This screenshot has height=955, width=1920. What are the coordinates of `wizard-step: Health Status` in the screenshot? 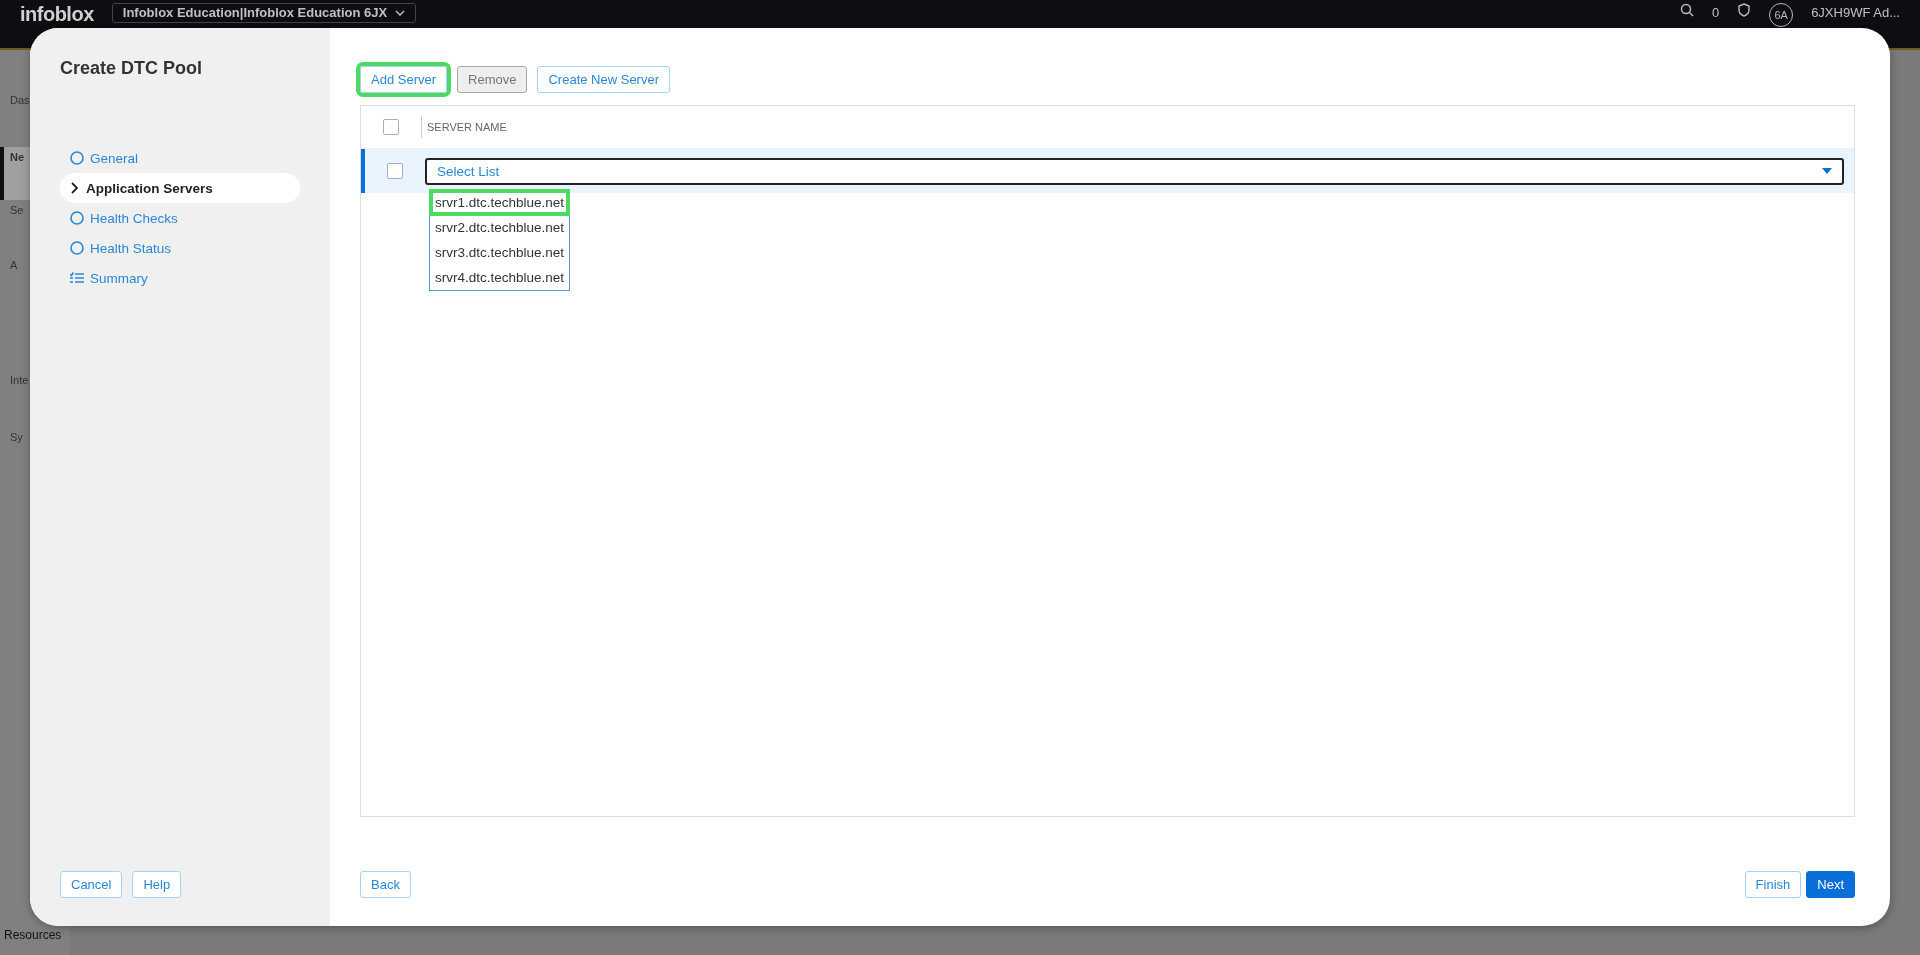 It's located at (180, 248).